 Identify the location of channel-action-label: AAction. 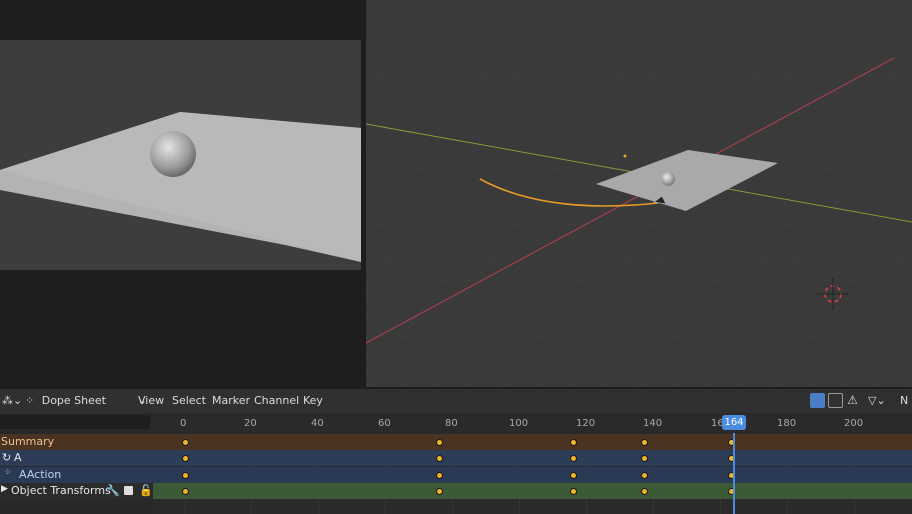
(40, 474).